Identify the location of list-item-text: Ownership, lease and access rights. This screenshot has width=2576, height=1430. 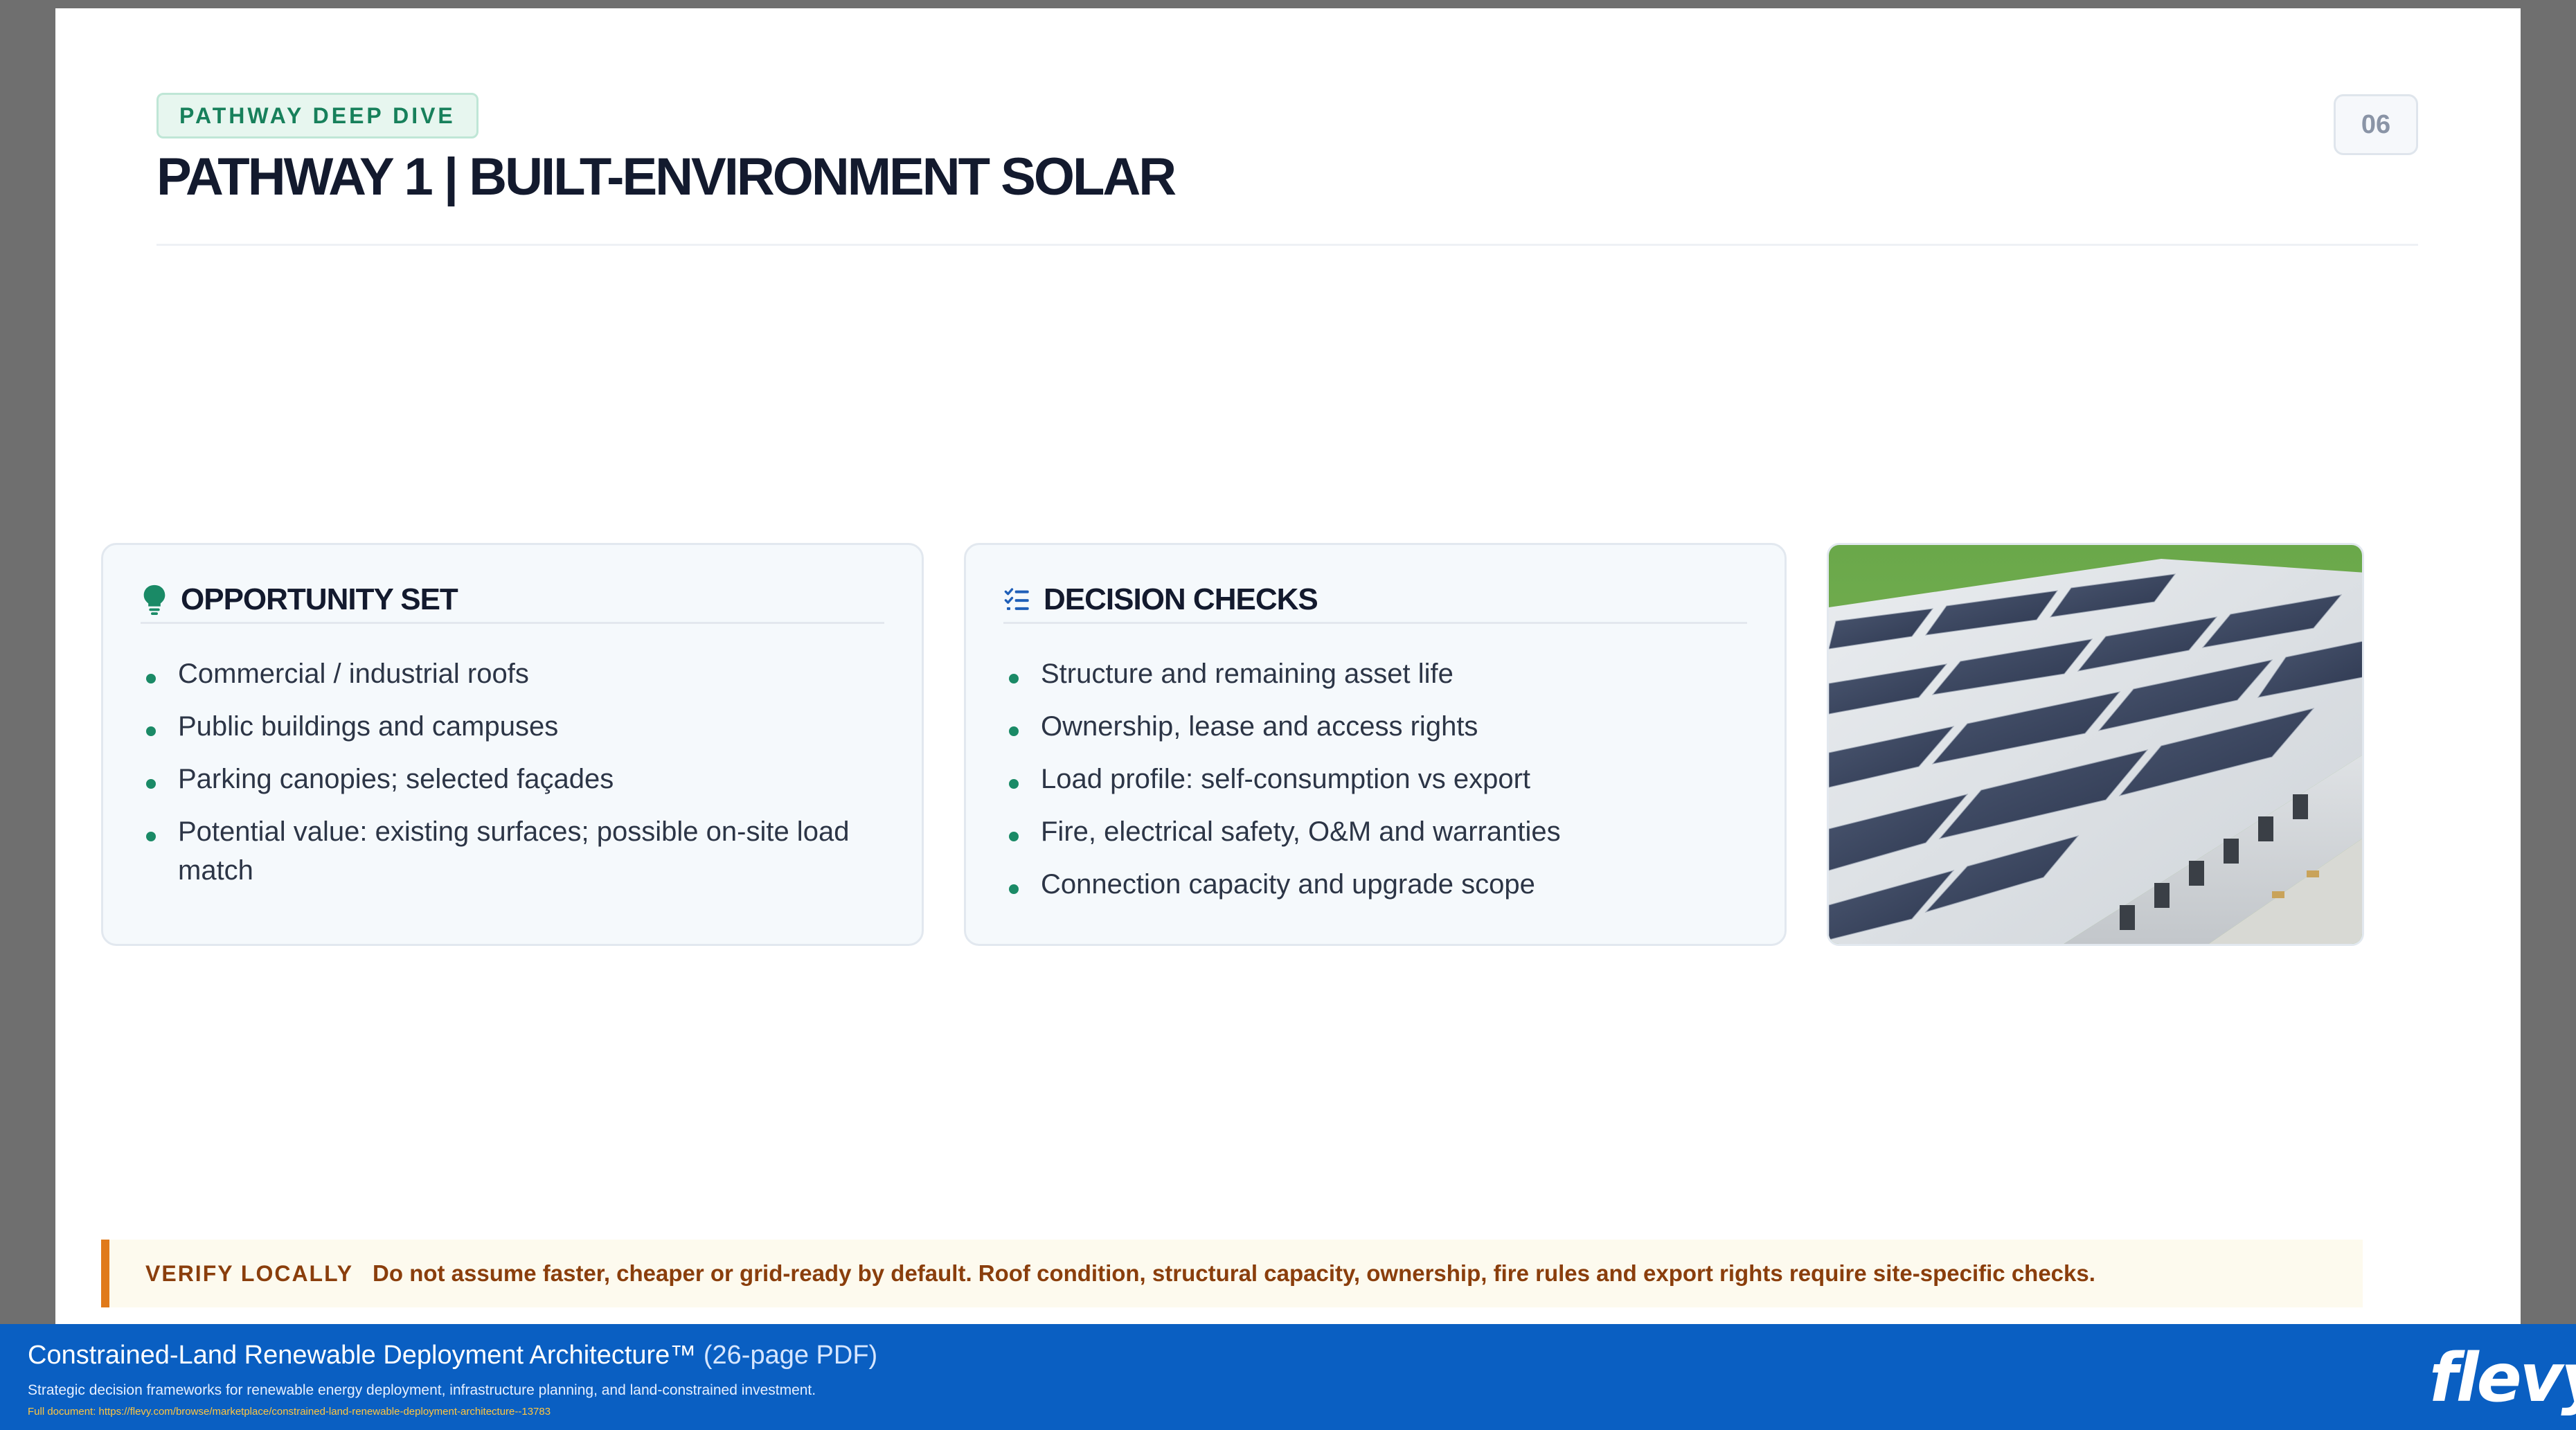
(1259, 726).